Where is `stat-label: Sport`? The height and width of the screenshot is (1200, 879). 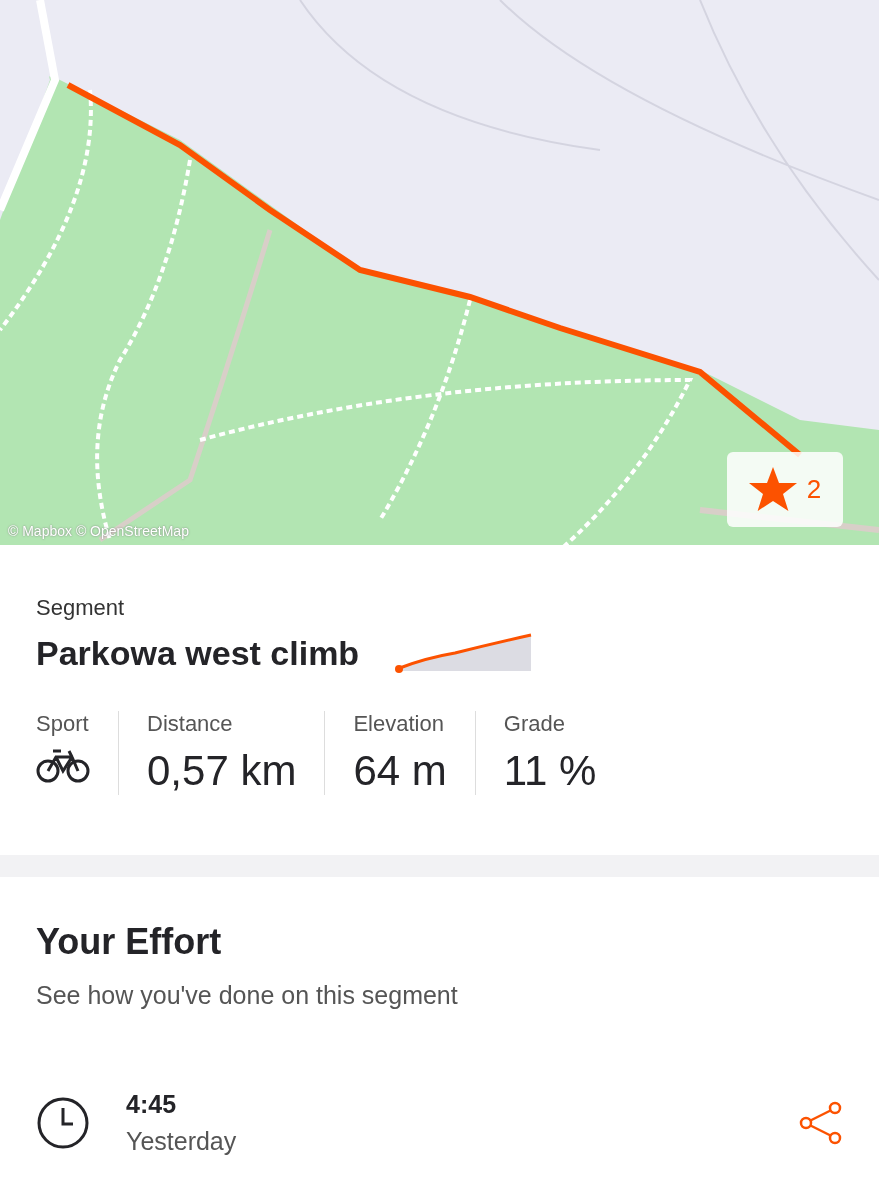
stat-label: Sport is located at coordinates (63, 724).